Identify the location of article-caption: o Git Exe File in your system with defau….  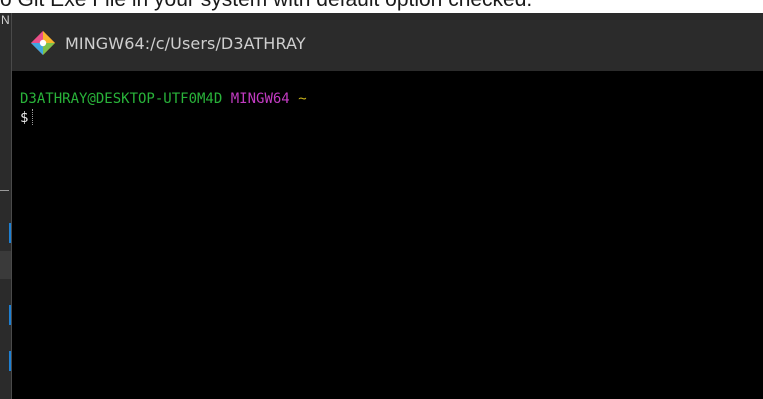
(381, 6).